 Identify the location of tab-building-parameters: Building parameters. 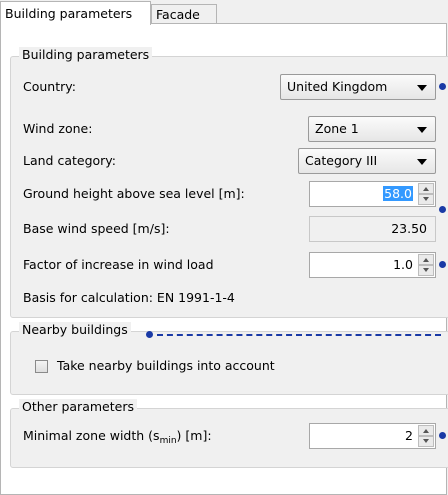
(75, 13).